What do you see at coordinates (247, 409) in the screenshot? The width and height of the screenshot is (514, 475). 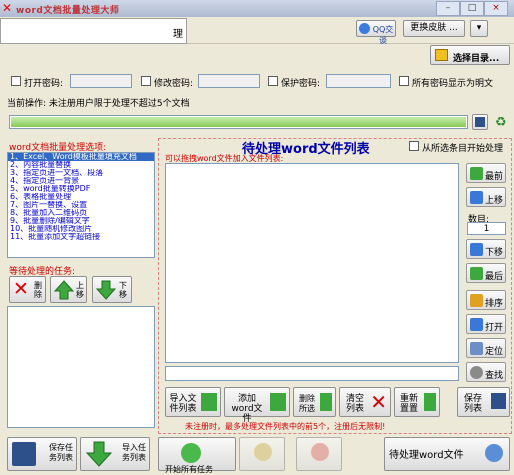 I see `add-file-label: 添加word文件` at bounding box center [247, 409].